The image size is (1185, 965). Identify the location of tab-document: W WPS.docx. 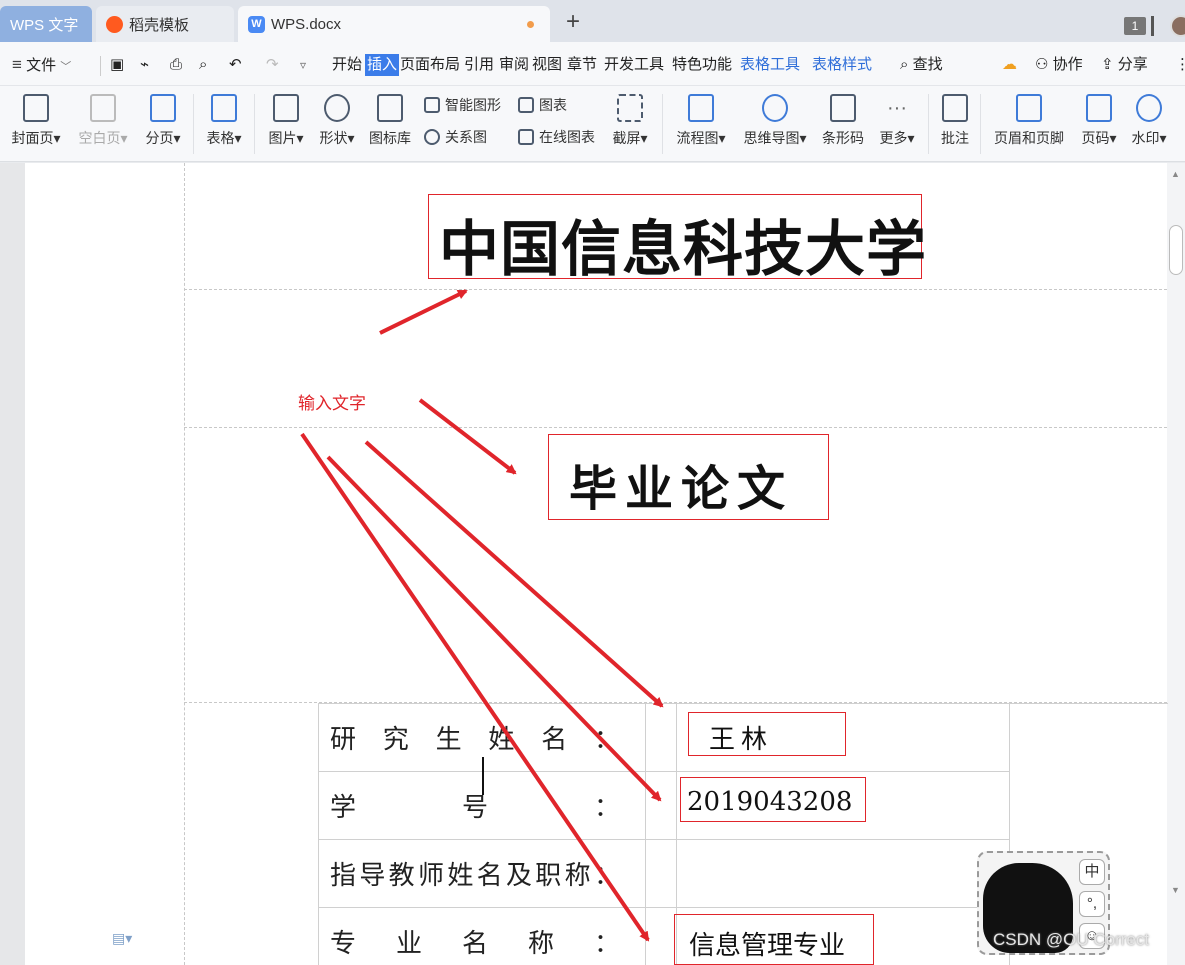
(394, 24).